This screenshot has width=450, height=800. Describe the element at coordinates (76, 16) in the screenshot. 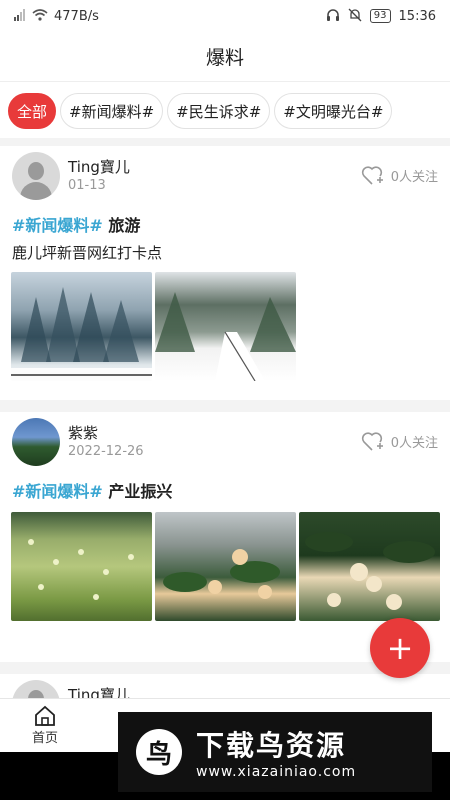

I see `network-speed: 477B/s` at that location.